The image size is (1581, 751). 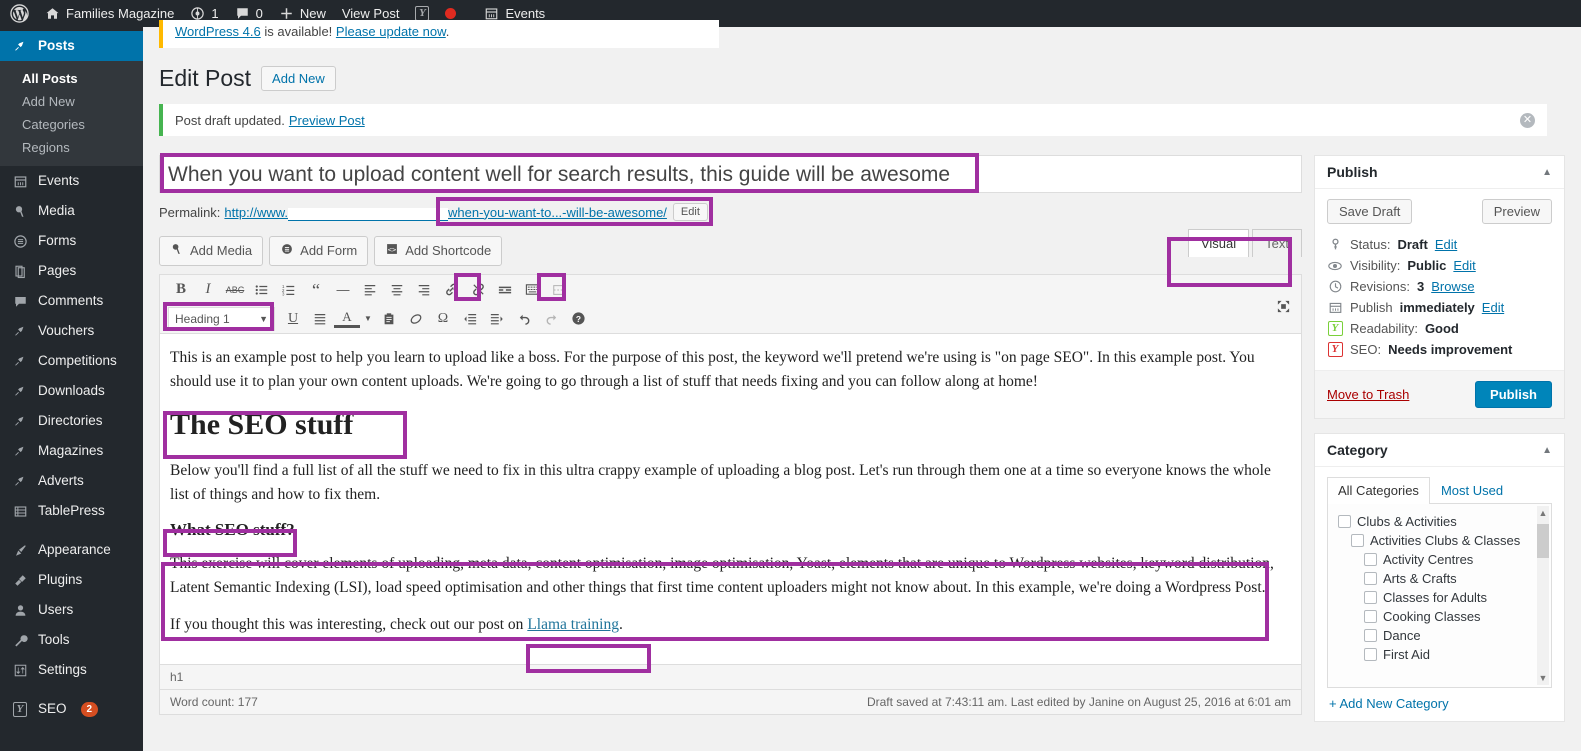 I want to click on wordpress-version-link: WordPress 4.6, so click(x=218, y=31).